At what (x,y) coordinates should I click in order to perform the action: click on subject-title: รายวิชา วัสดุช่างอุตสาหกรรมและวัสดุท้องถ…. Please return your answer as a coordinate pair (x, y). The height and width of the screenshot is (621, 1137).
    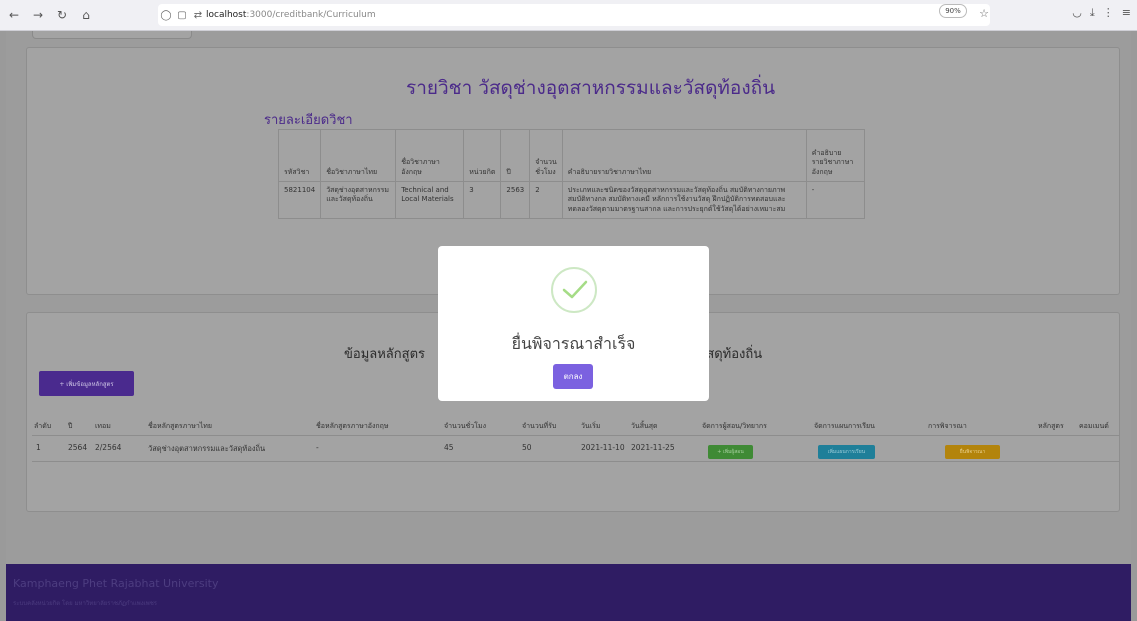
    Looking at the image, I should click on (591, 88).